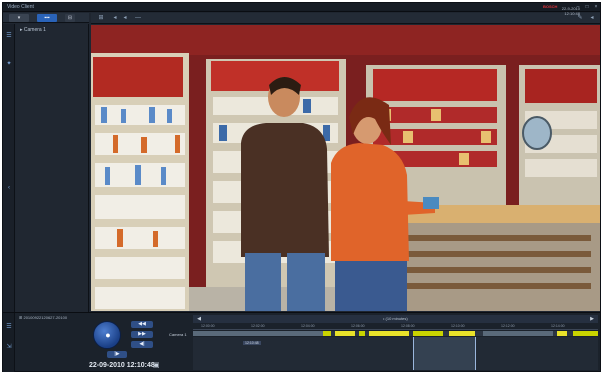  What do you see at coordinates (9, 64) in the screenshot?
I see `pin-icon: ✦` at bounding box center [9, 64].